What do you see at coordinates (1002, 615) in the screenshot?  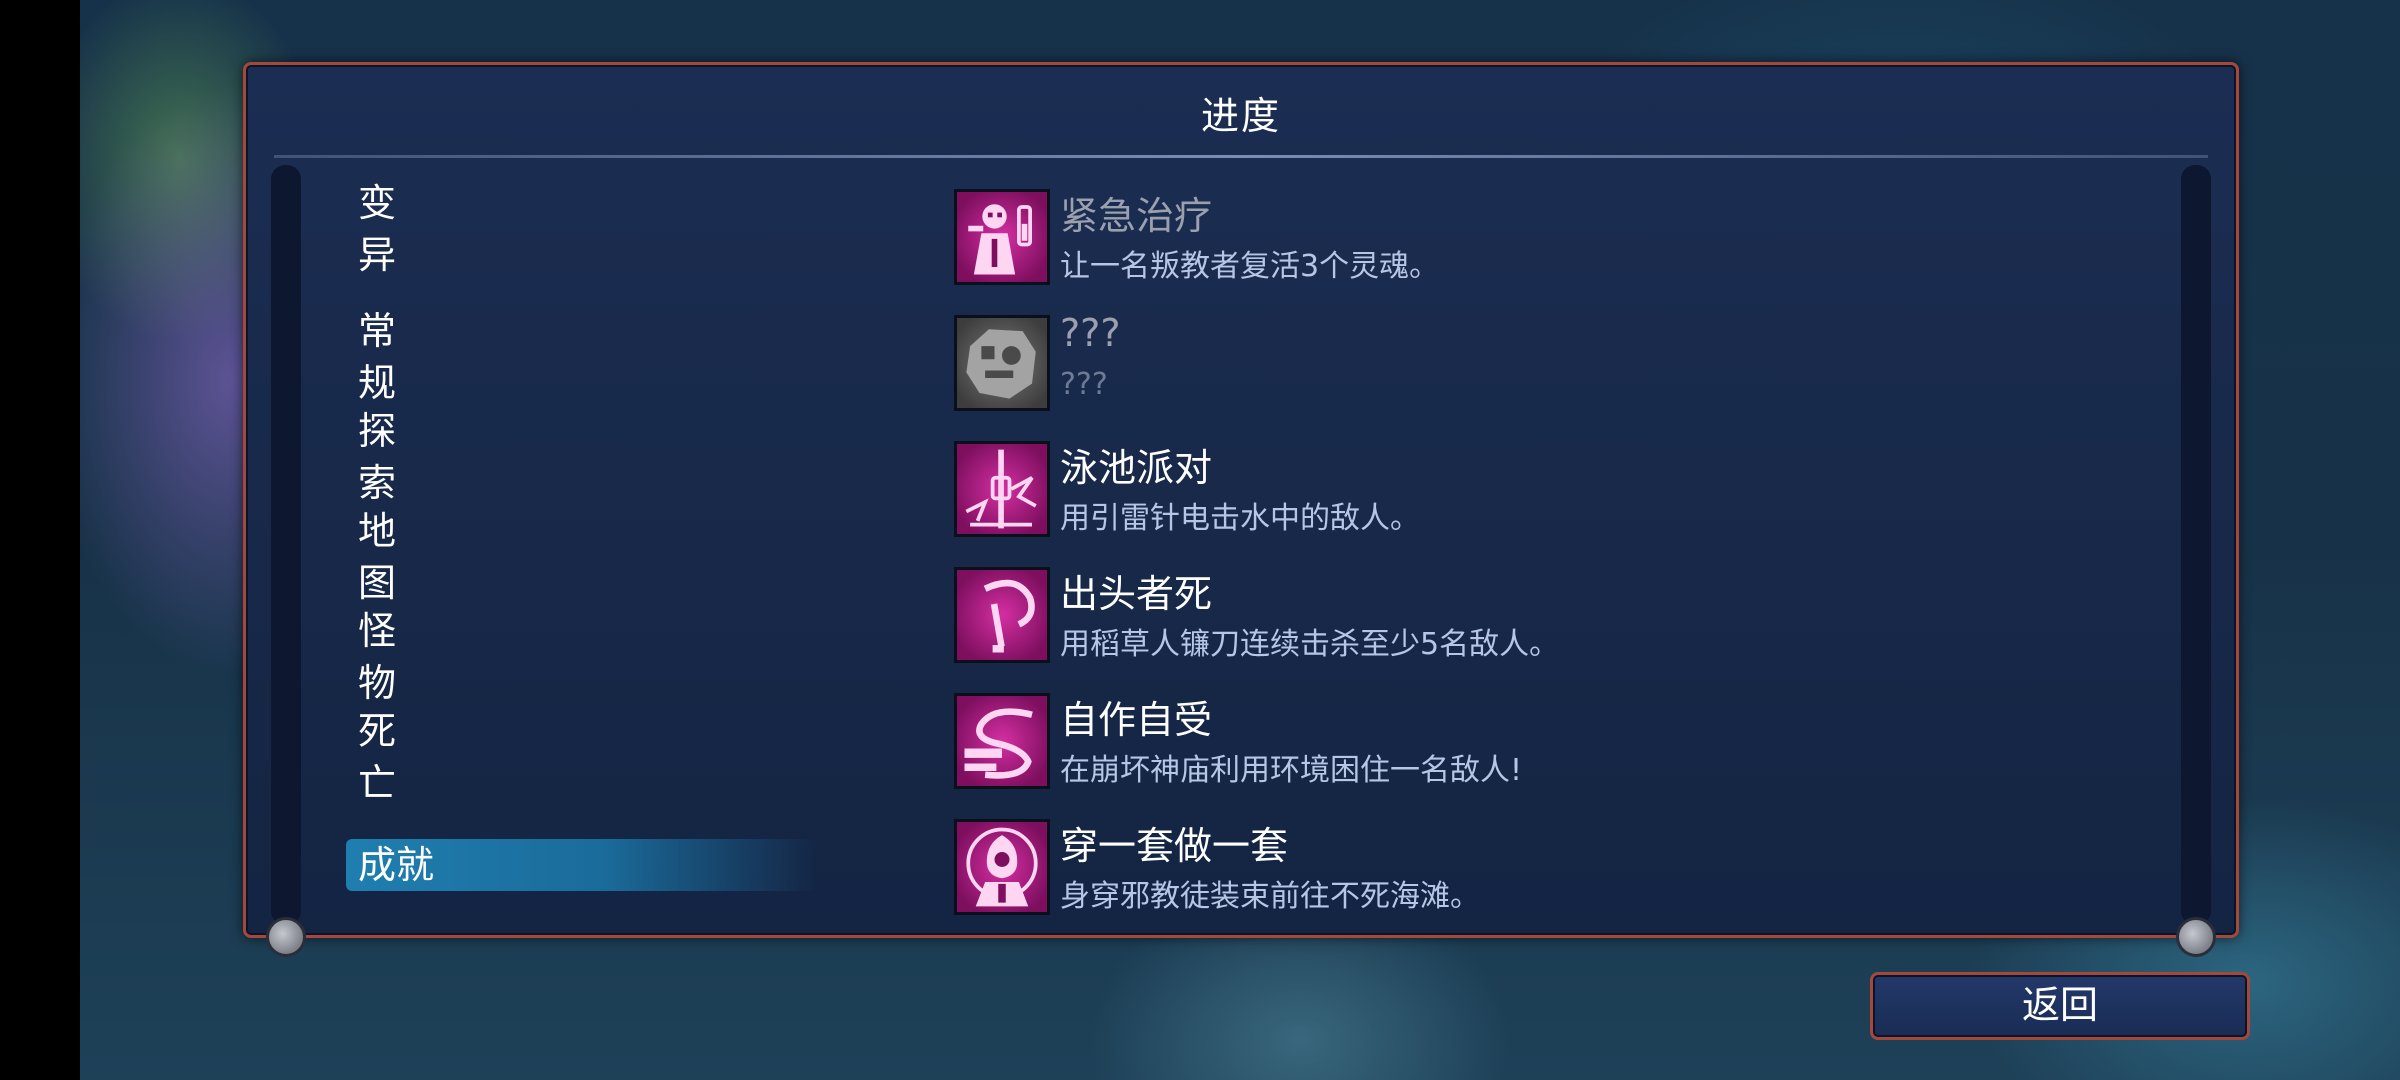 I see `sickle-icon` at bounding box center [1002, 615].